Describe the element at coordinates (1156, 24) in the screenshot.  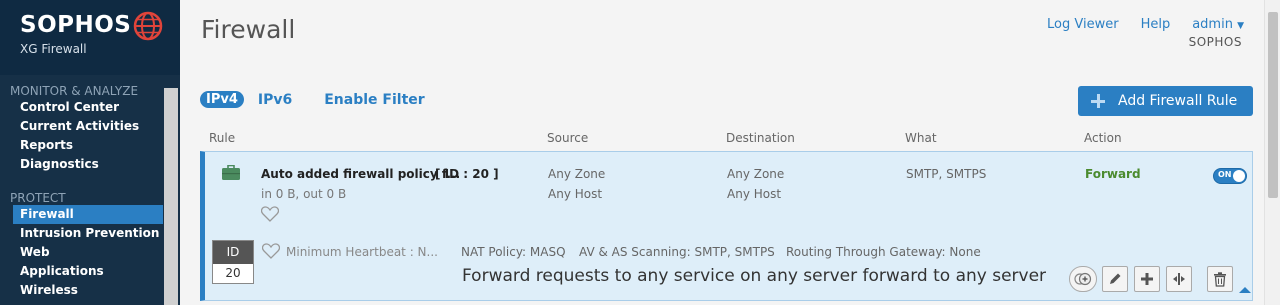
I see `help-link: Help` at that location.